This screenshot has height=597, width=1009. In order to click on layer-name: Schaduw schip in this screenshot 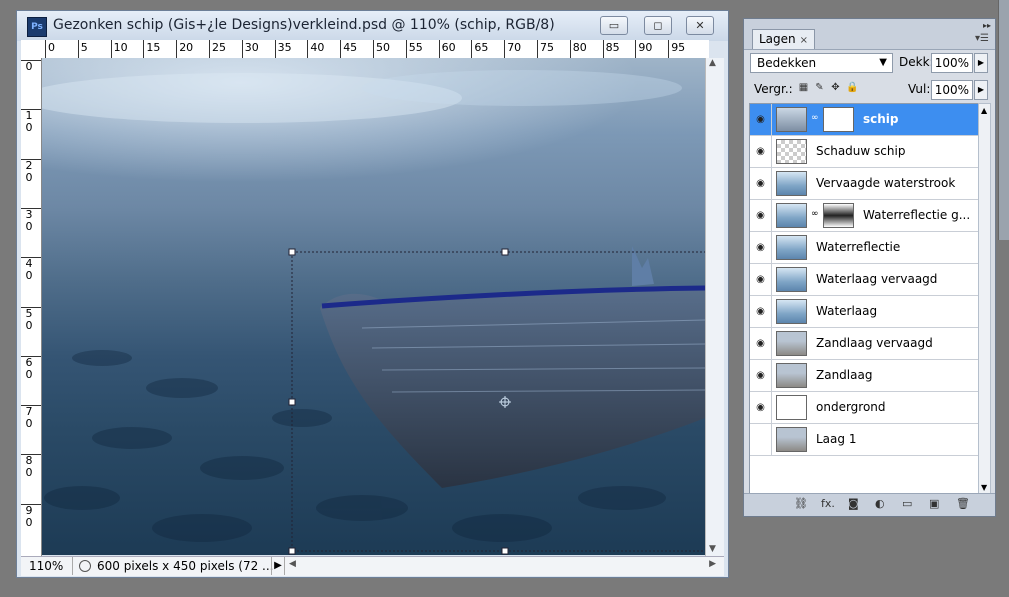, I will do `click(861, 151)`.